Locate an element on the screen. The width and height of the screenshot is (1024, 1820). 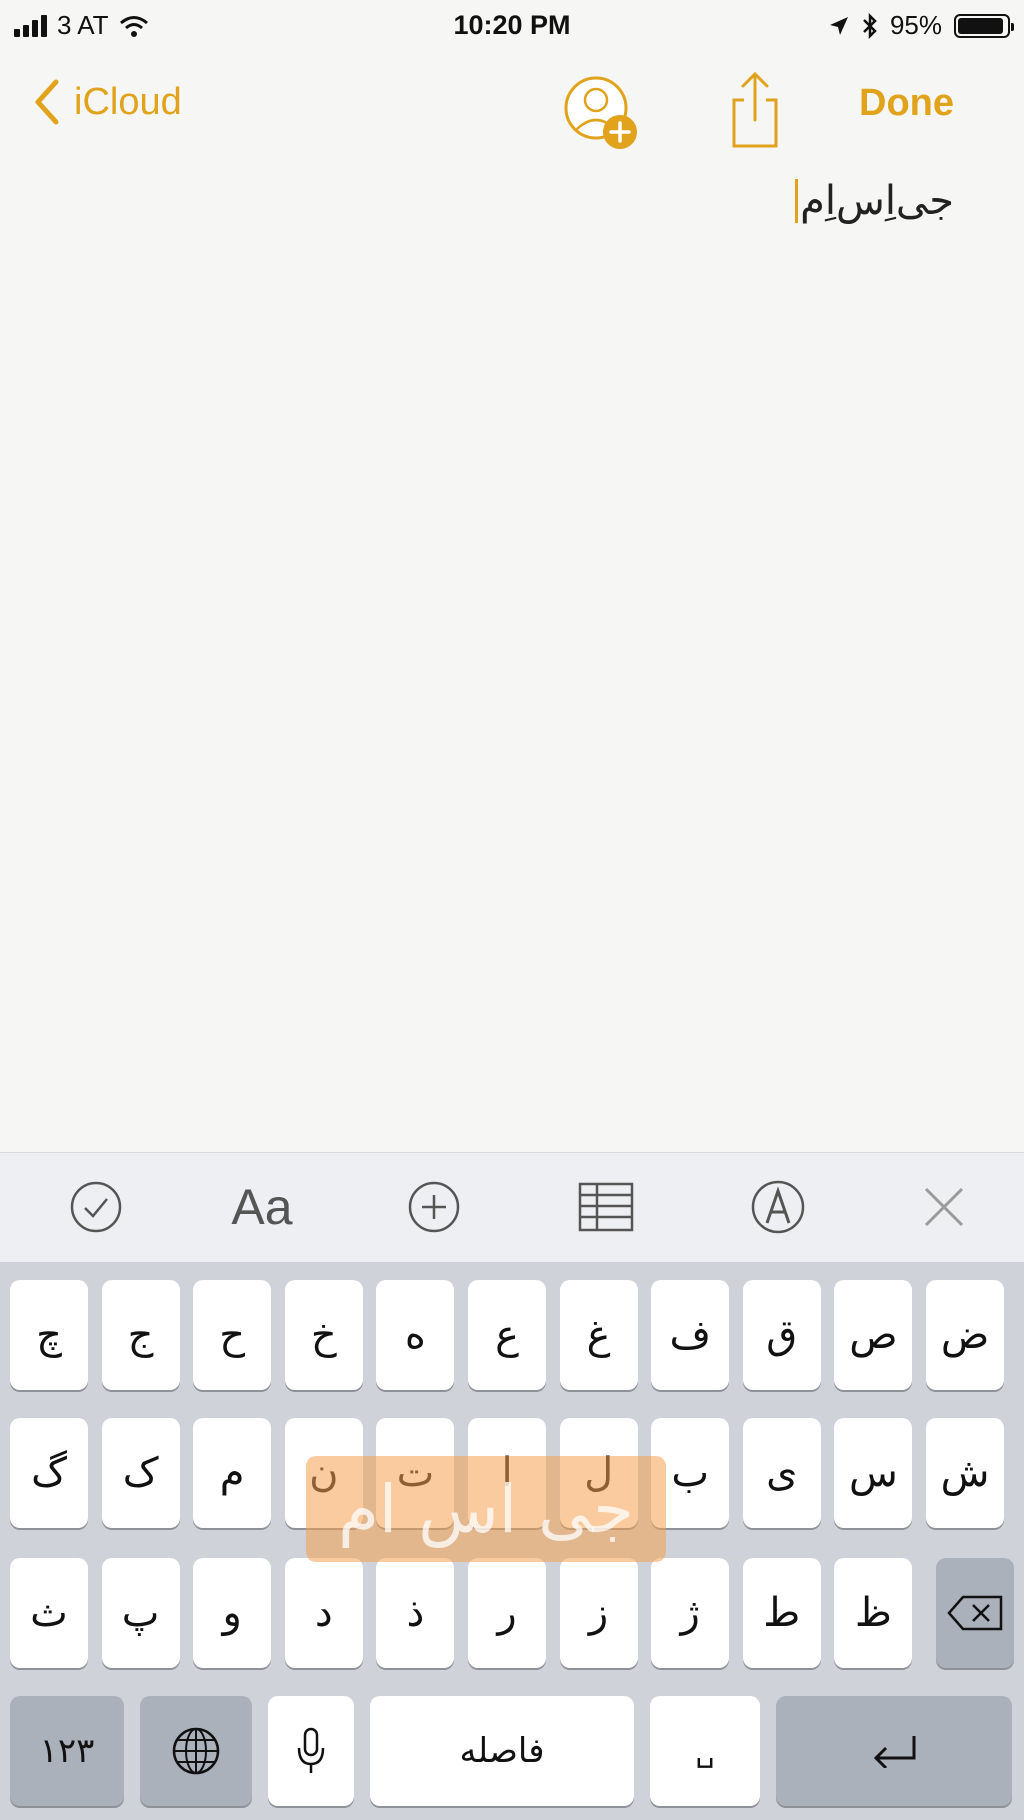
dictation-key is located at coordinates (311, 1751).